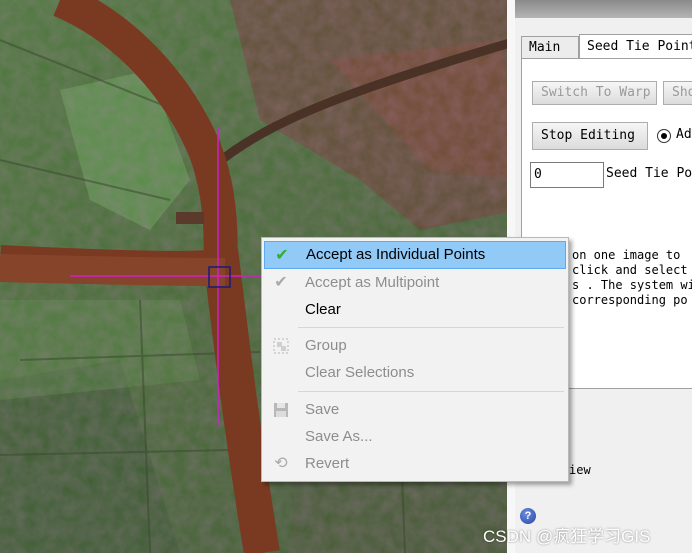 The image size is (692, 553). Describe the element at coordinates (635, 46) in the screenshot. I see `tab-seed-tie-point: Seed Tie Point` at that location.